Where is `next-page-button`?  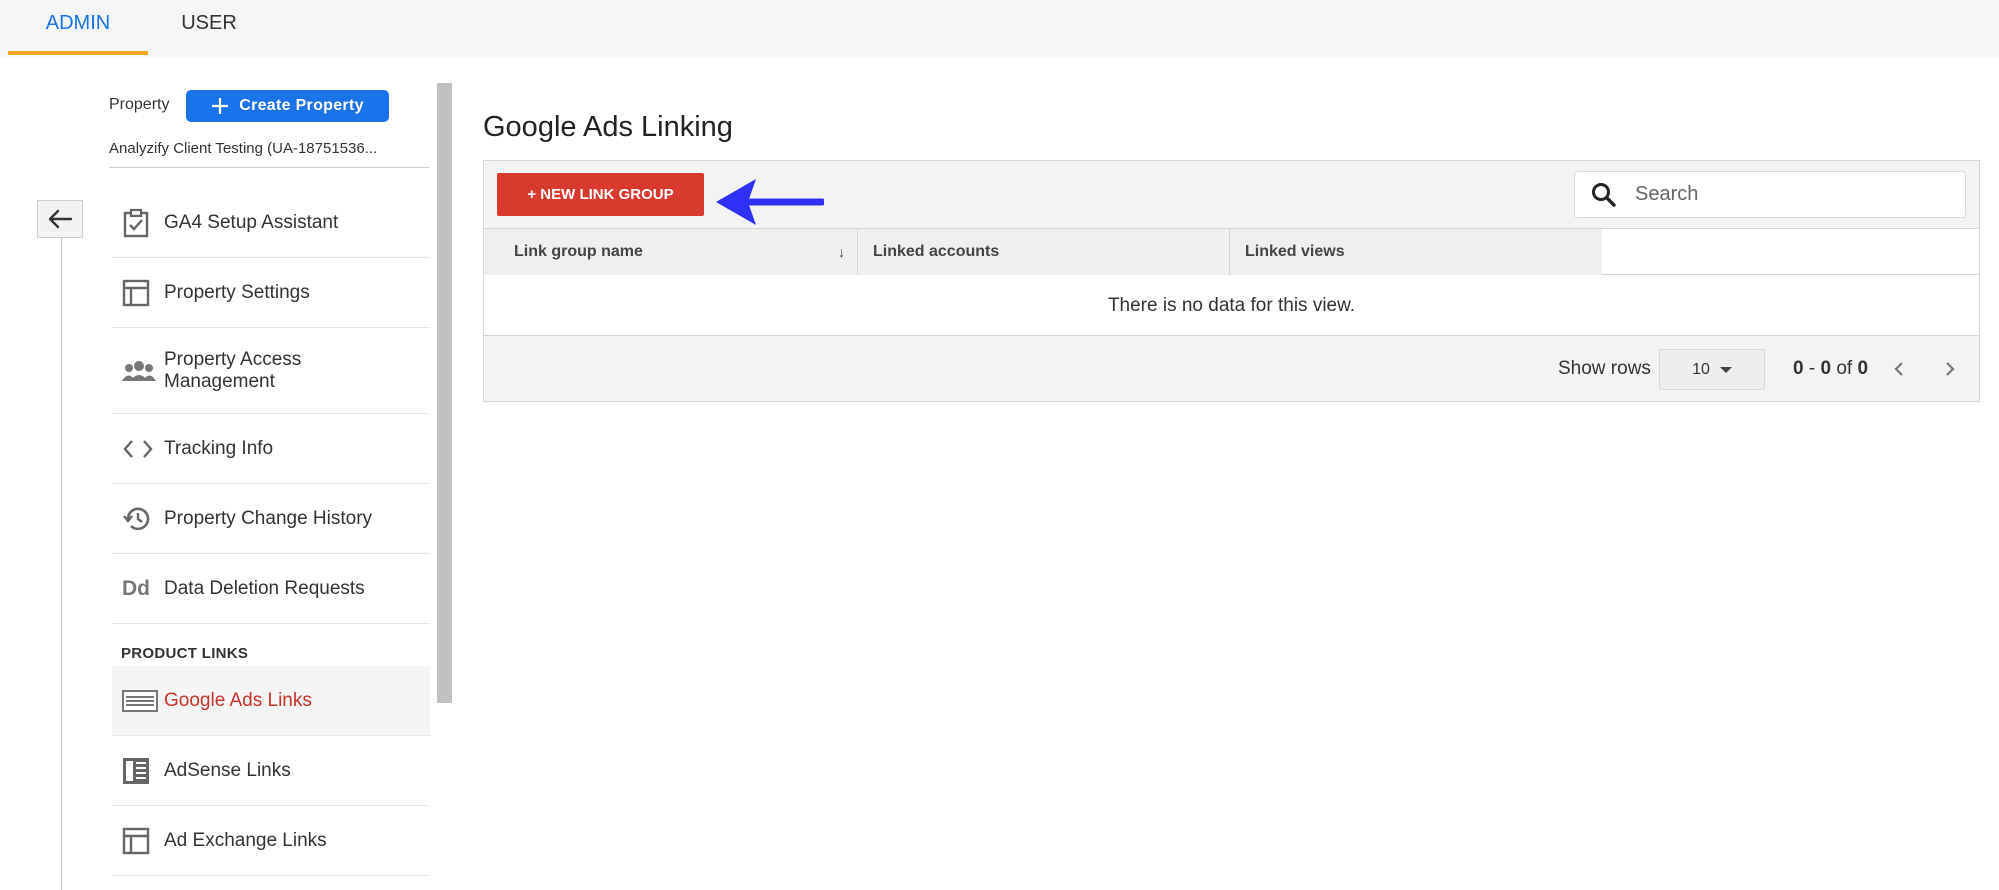 next-page-button is located at coordinates (1950, 369).